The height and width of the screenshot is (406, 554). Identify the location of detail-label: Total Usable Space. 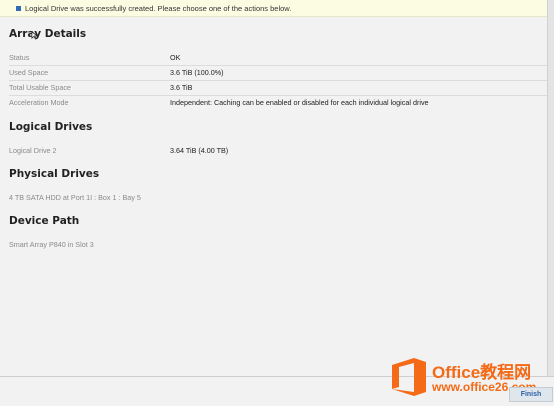
(40, 87).